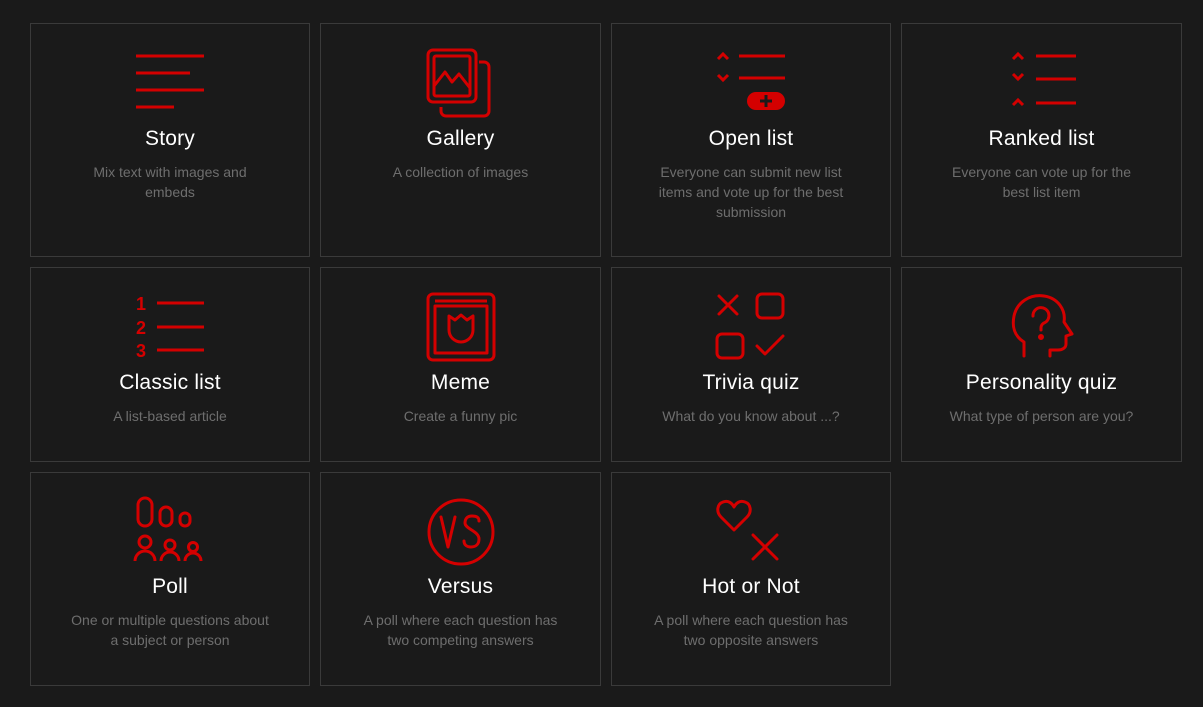 The width and height of the screenshot is (1203, 707). I want to click on card-title: Hot or Not, so click(751, 586).